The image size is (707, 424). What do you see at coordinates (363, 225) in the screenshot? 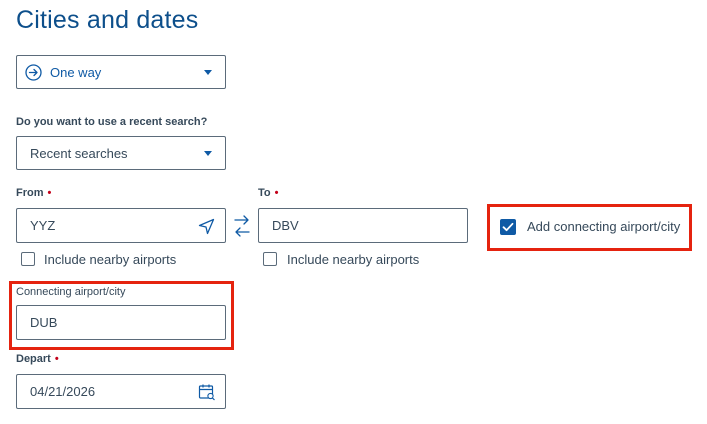
I see `to-input: DBV` at bounding box center [363, 225].